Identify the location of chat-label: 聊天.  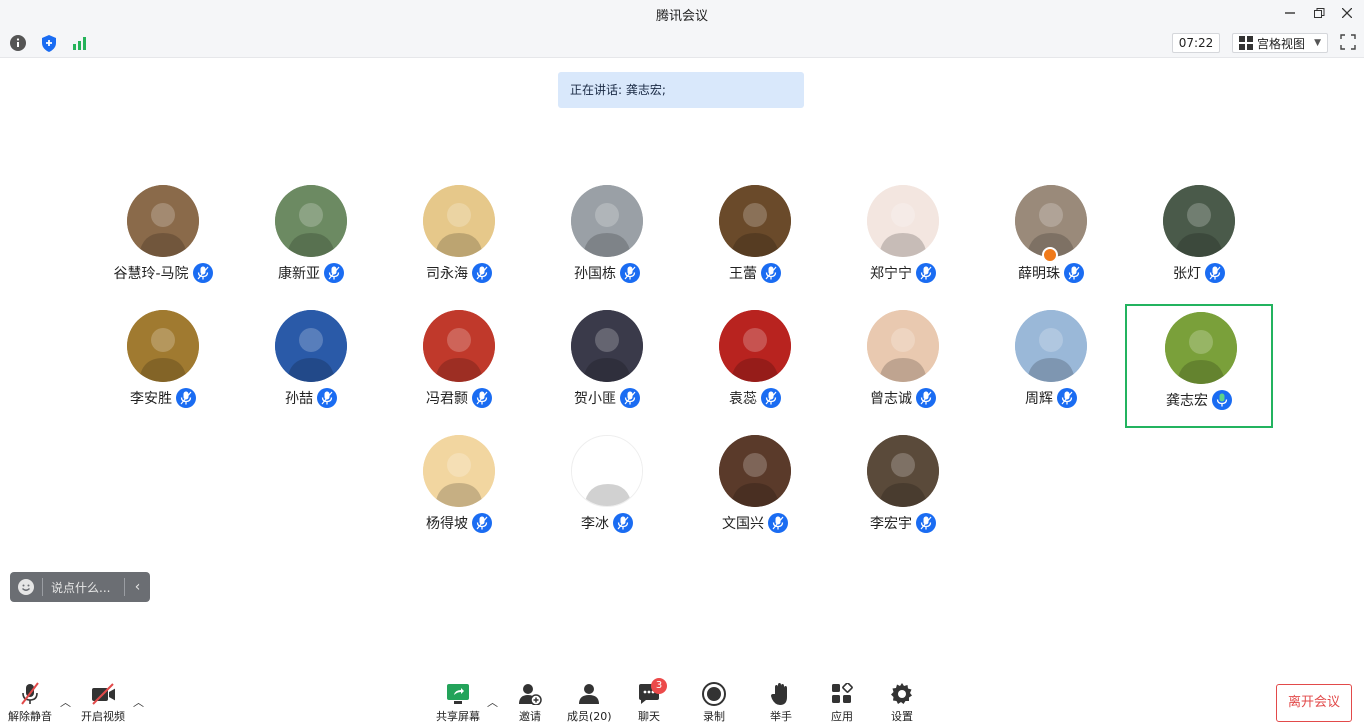
(649, 716).